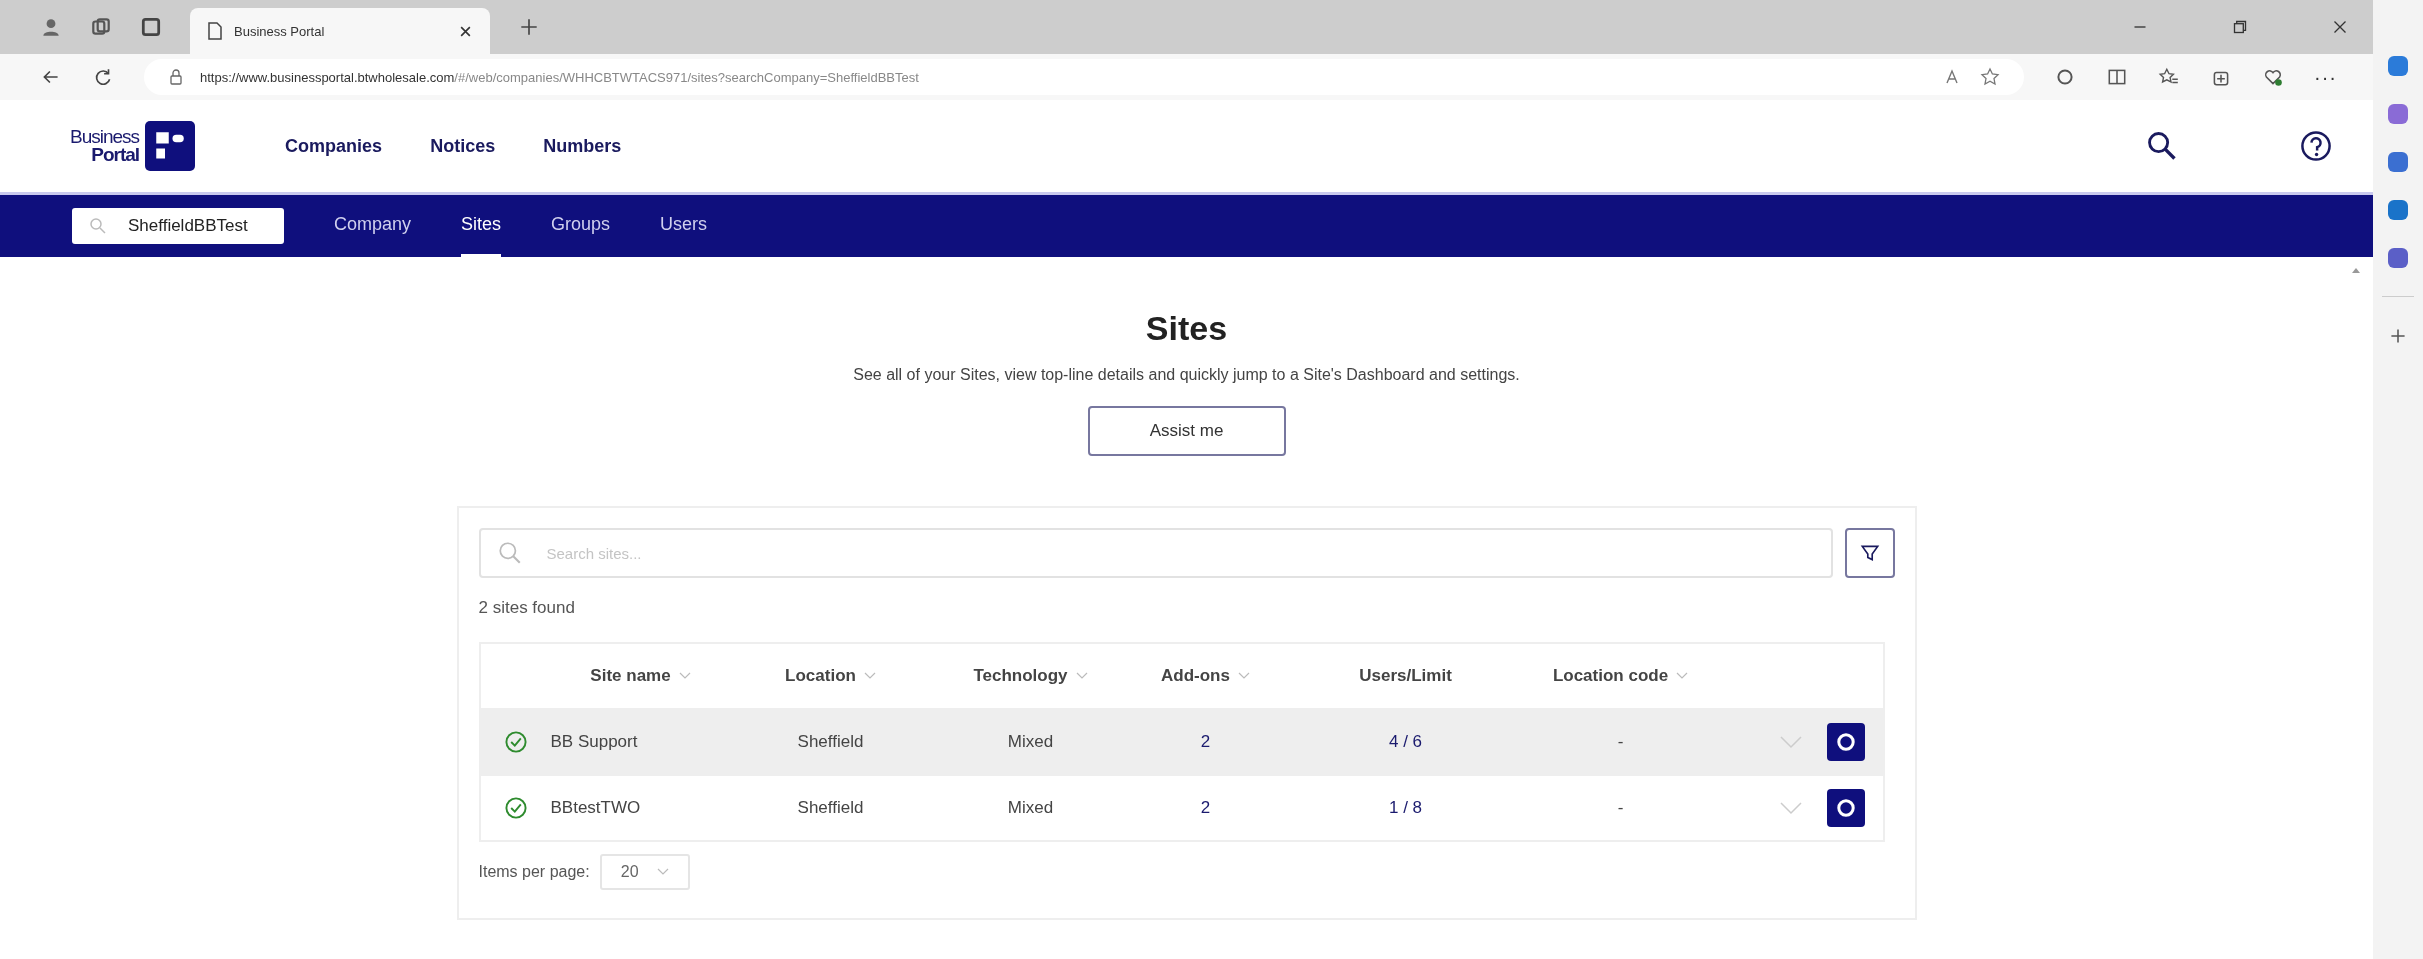  Describe the element at coordinates (1990, 77) in the screenshot. I see `star-icon` at that location.